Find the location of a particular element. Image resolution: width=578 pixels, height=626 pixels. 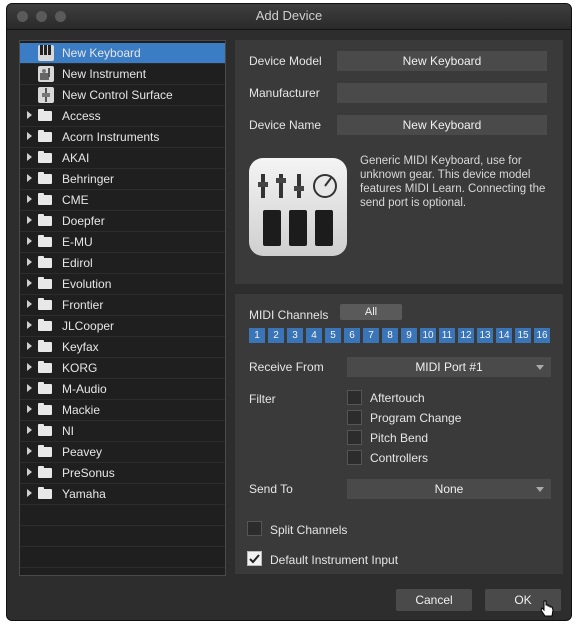

folder-item-label: Access is located at coordinates (81, 116).